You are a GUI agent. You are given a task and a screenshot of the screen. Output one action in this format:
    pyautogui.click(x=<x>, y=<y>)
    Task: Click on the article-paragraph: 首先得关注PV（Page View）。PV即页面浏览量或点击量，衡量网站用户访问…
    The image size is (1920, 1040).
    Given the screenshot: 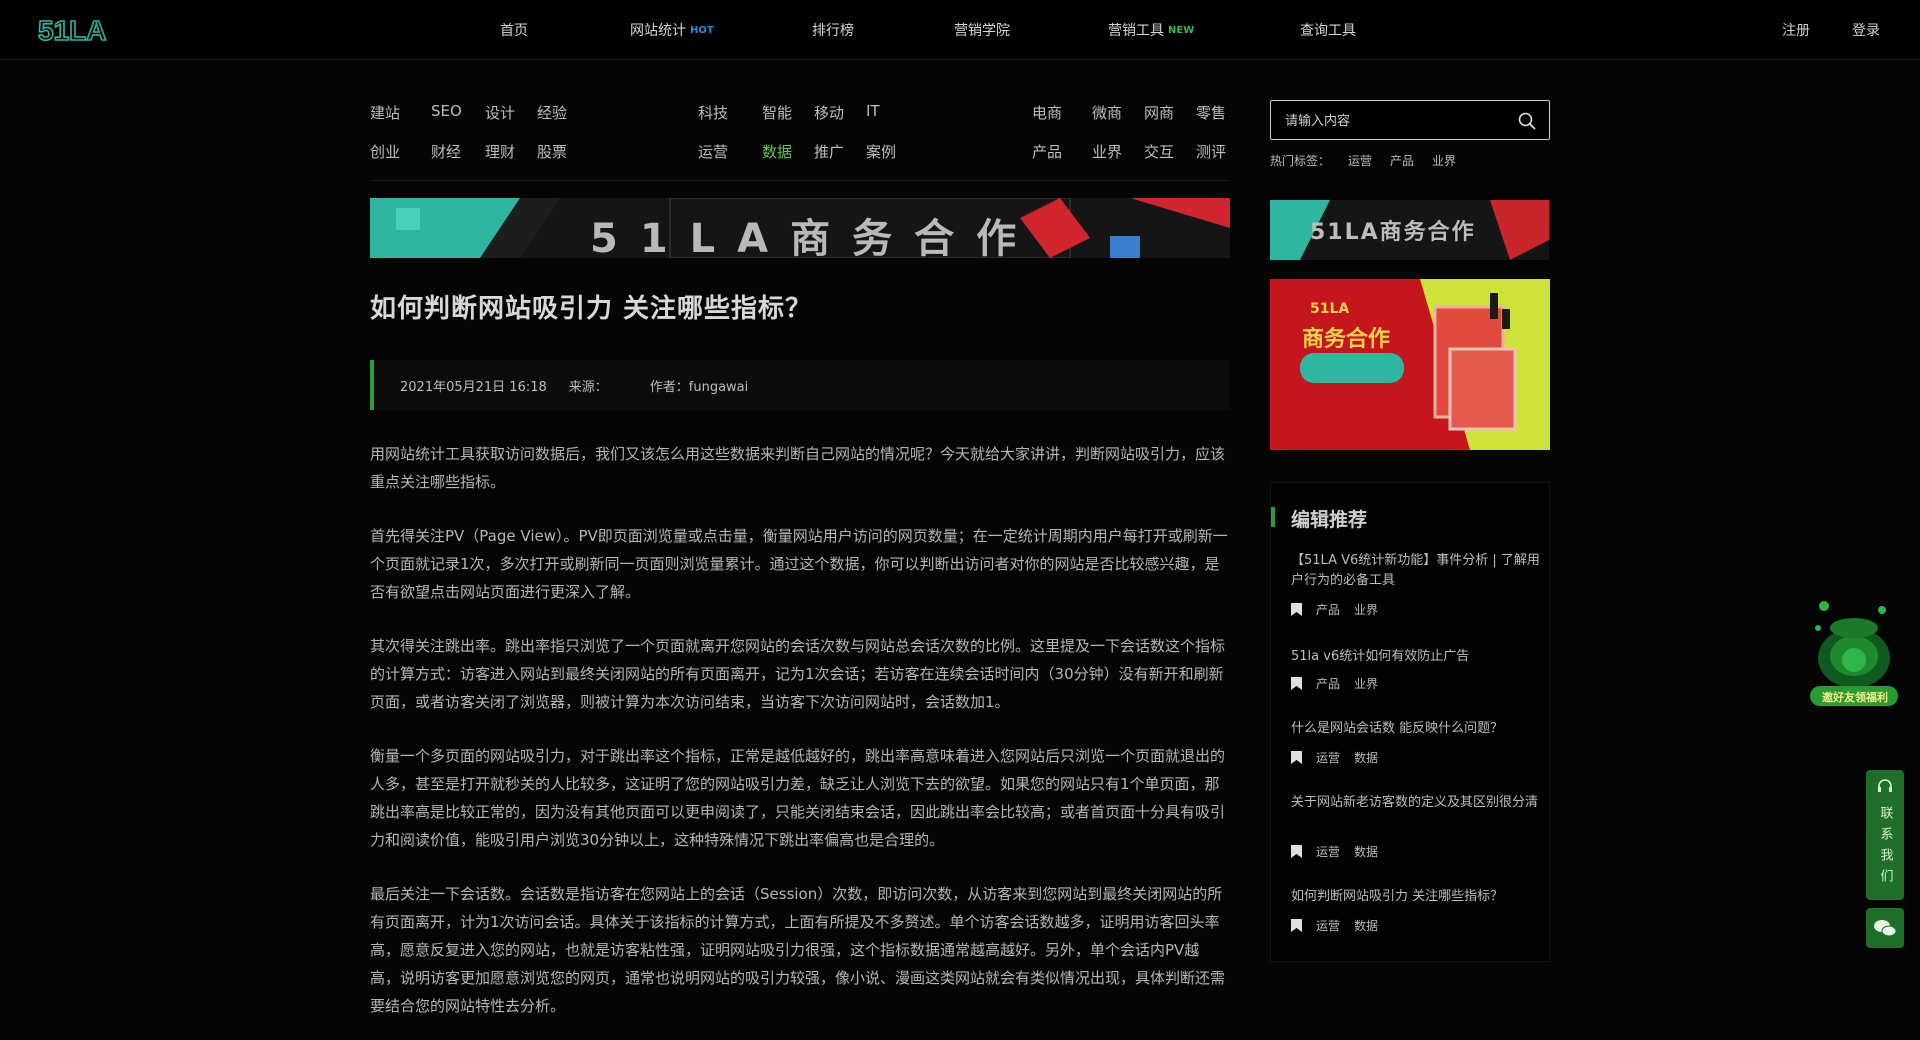 What is the action you would take?
    pyautogui.click(x=799, y=564)
    